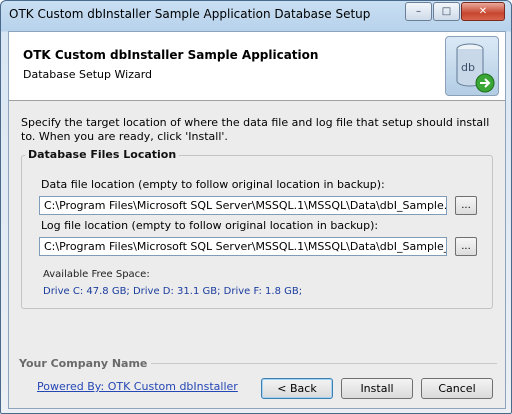 Image resolution: width=512 pixels, height=414 pixels. What do you see at coordinates (96, 274) in the screenshot?
I see `free-space-label: Available Free Space:` at bounding box center [96, 274].